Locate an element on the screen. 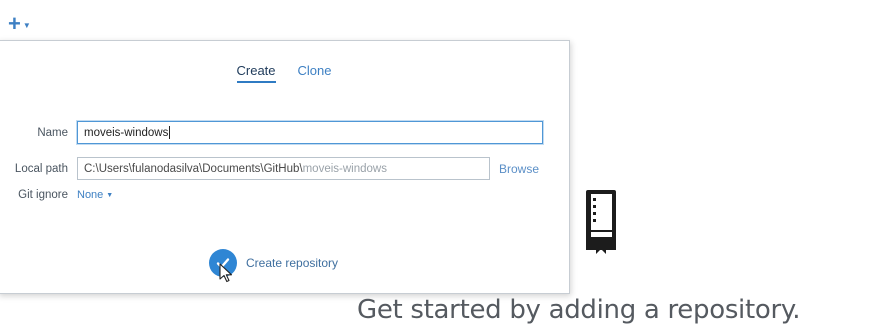 The height and width of the screenshot is (331, 892). name-row: Name moveis-windows is located at coordinates (271, 132).